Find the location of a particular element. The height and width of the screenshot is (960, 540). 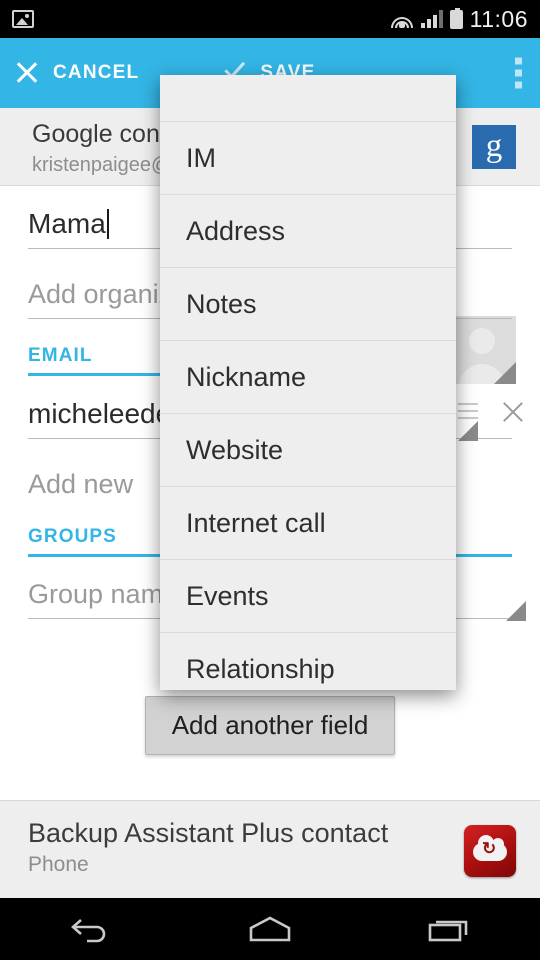

backup-assistant-subtitle: Phone is located at coordinates (58, 864).